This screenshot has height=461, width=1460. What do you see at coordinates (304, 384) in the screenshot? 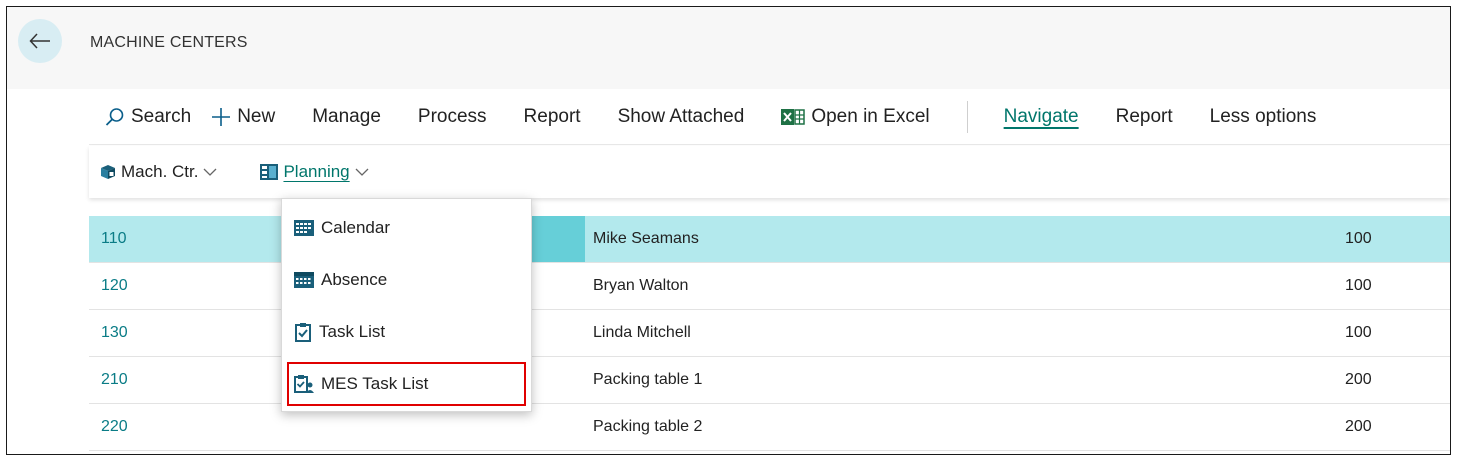
I see `mes-task-list-icon` at bounding box center [304, 384].